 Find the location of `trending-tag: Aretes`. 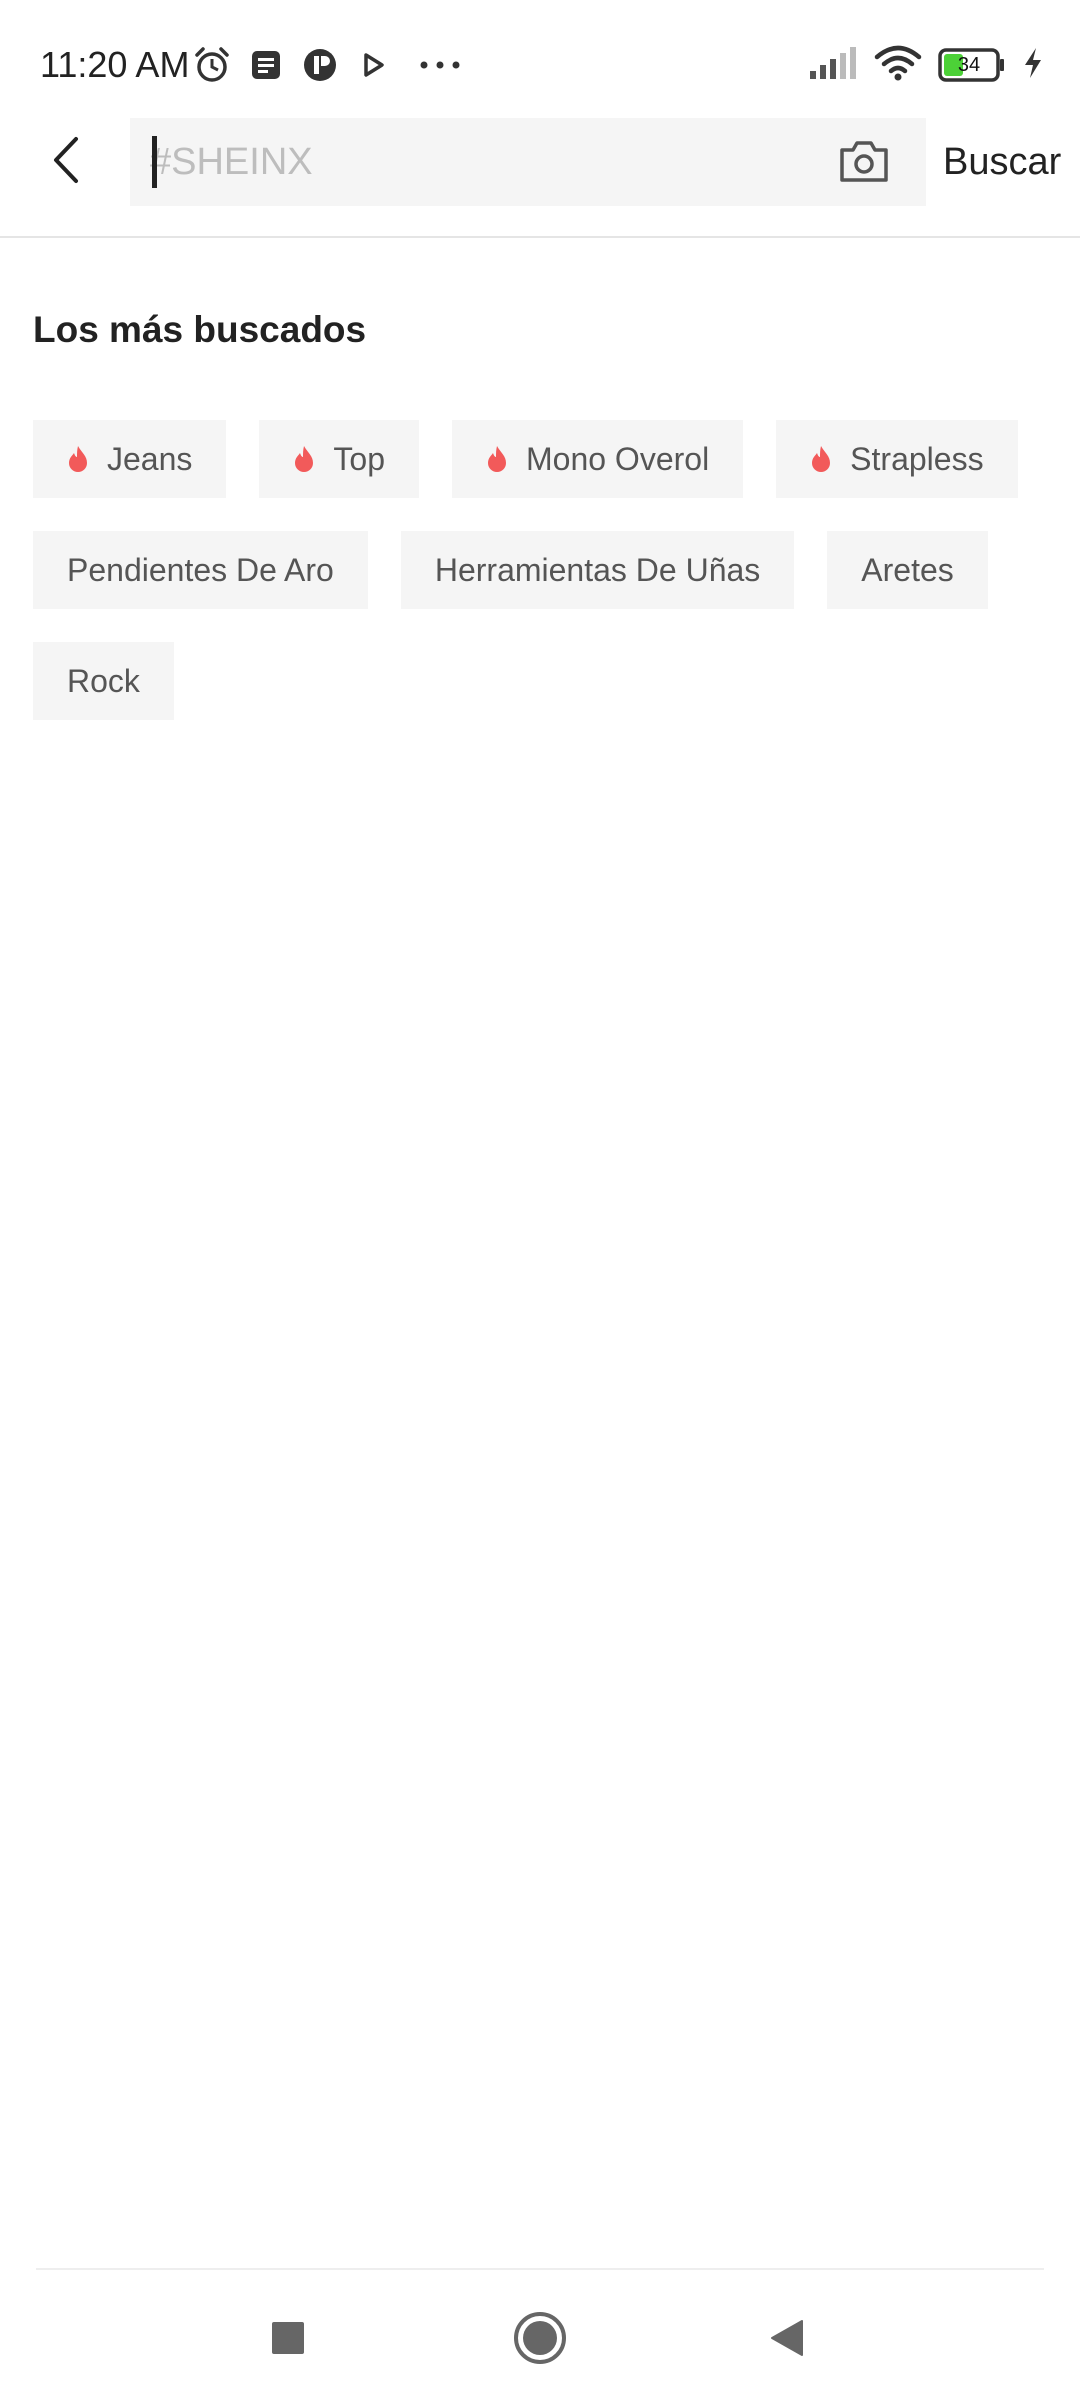

trending-tag: Aretes is located at coordinates (907, 570).